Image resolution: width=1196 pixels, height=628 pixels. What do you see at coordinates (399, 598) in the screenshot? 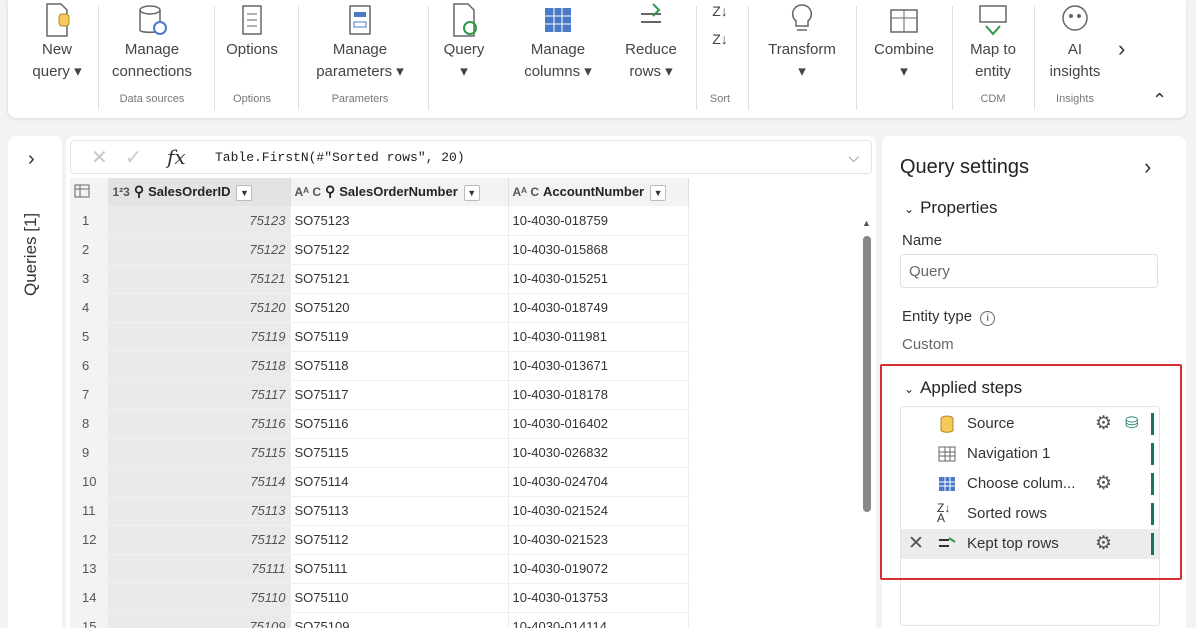
I see `cell-salesordernumber: SO75110` at bounding box center [399, 598].